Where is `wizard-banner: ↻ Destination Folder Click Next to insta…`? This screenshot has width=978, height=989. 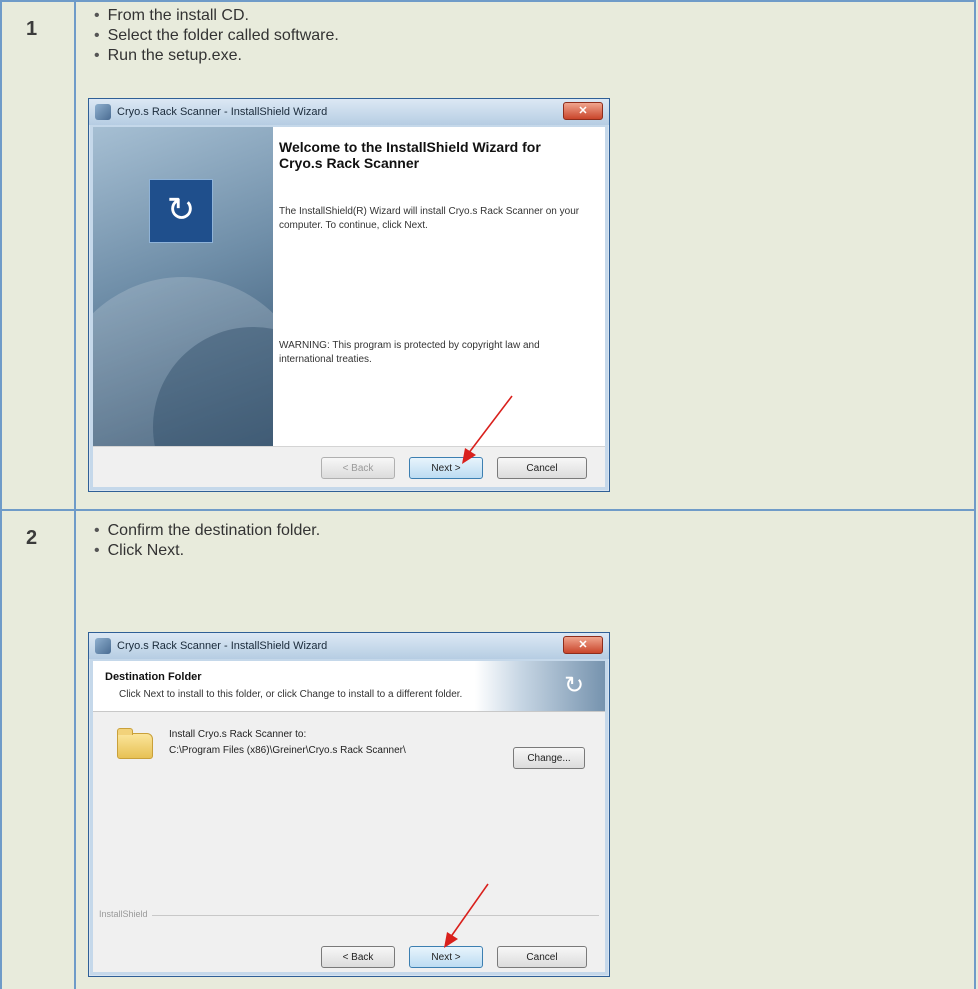
wizard-banner: ↻ Destination Folder Click Next to insta… is located at coordinates (349, 686).